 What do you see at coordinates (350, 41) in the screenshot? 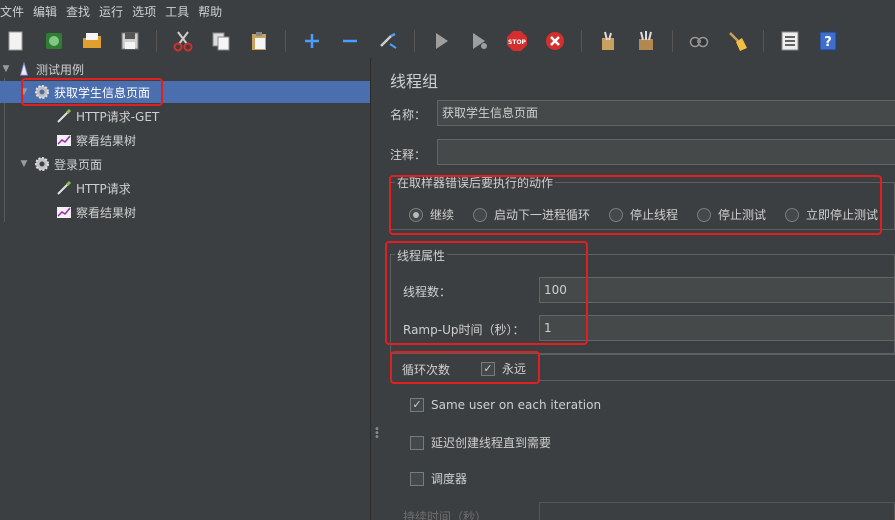
I see `remove-icon` at bounding box center [350, 41].